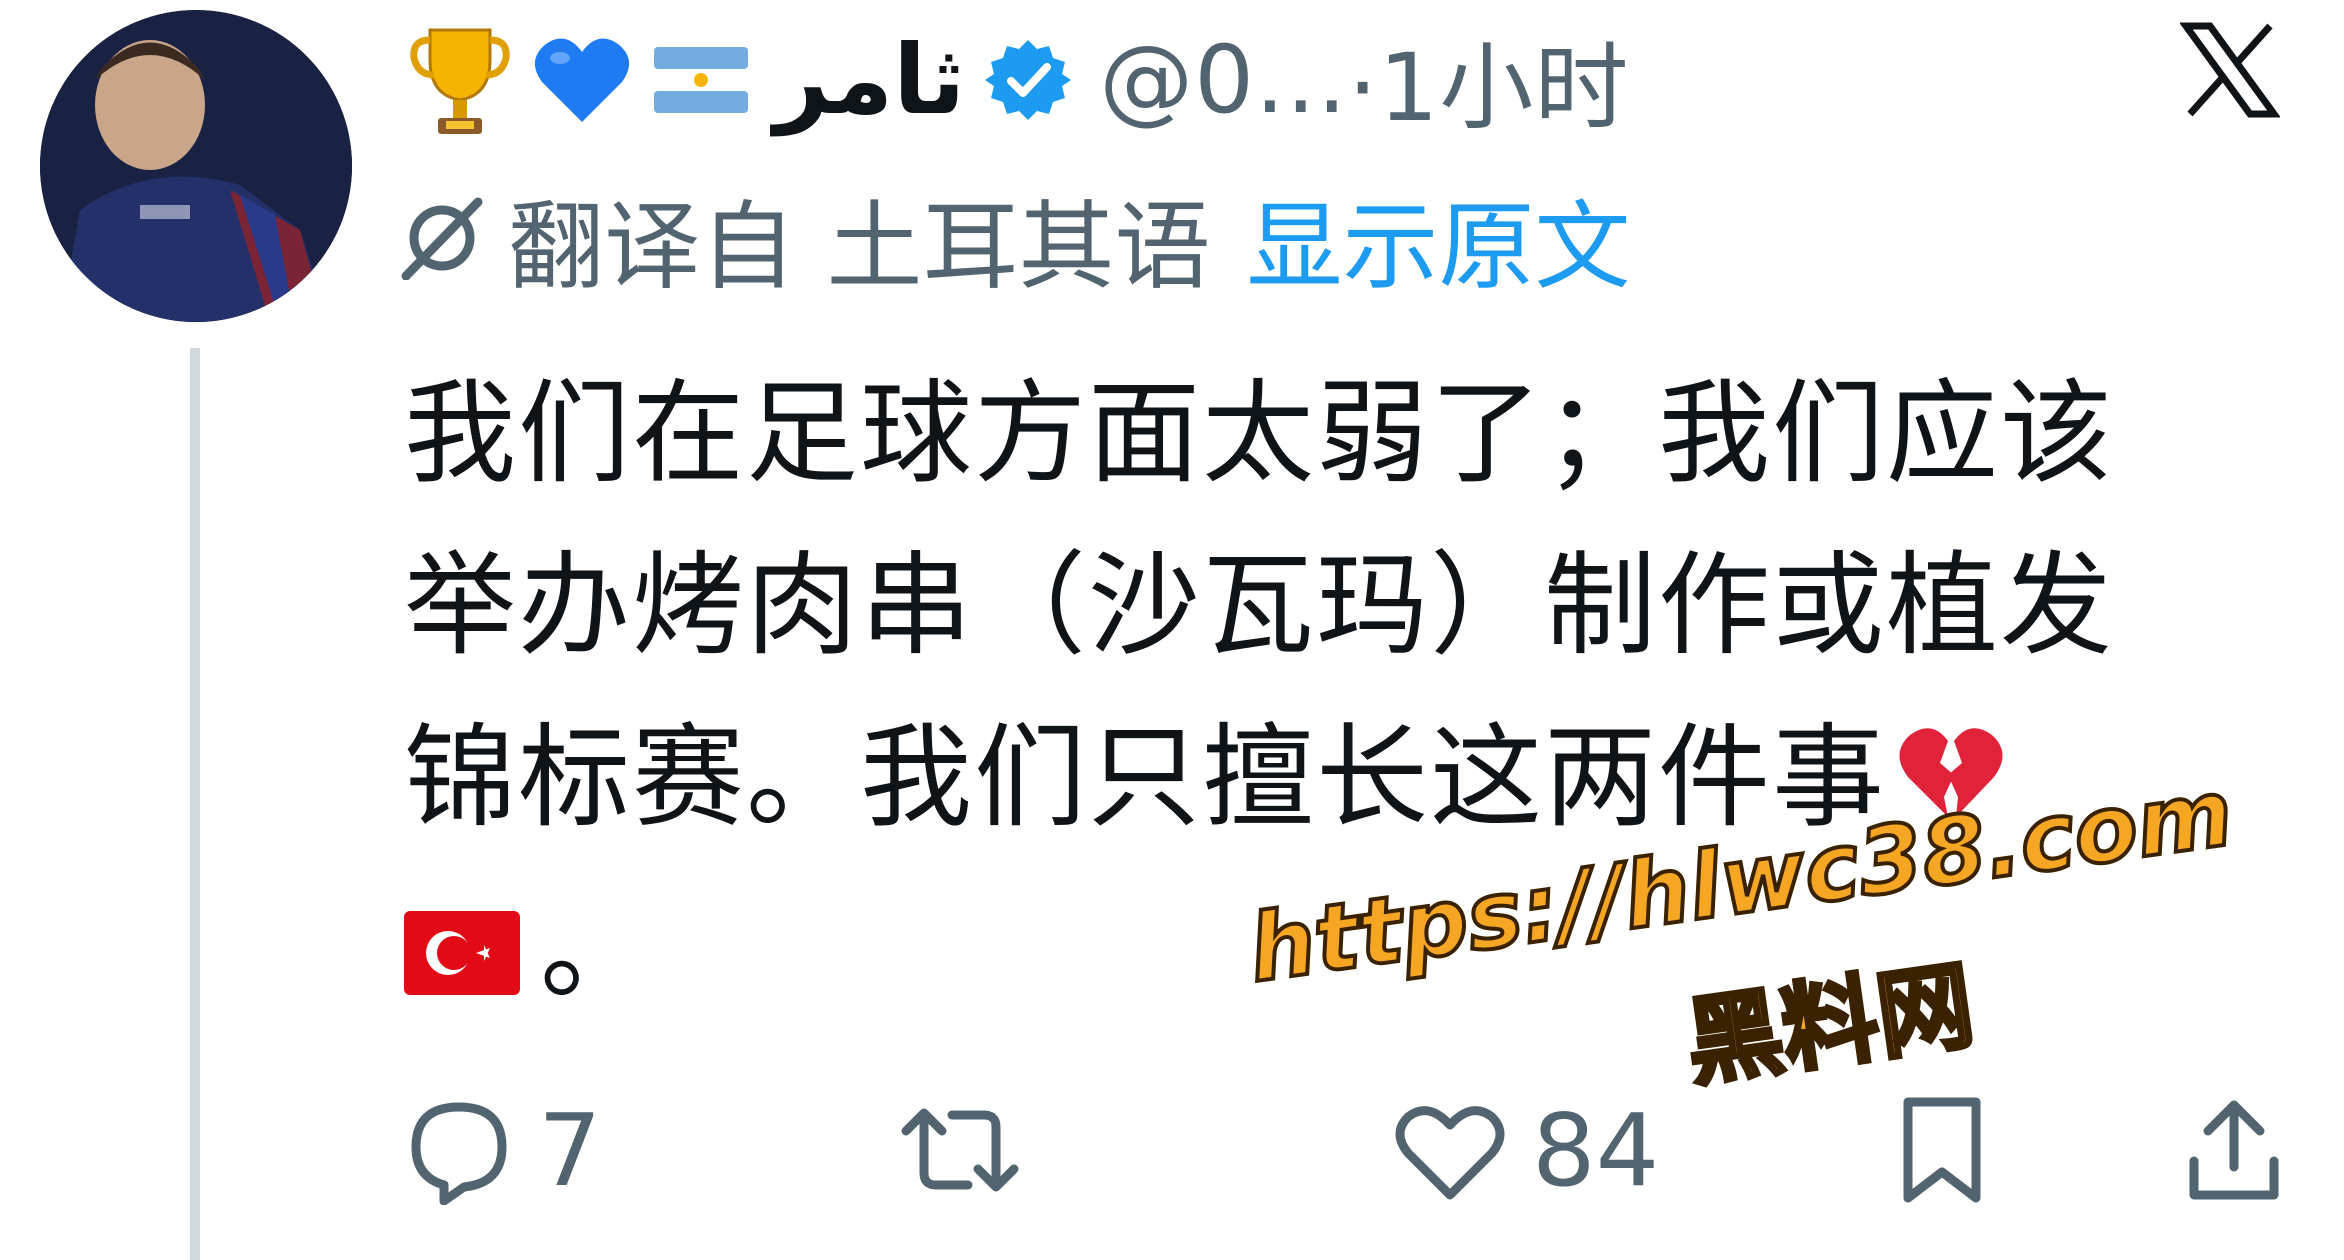  I want to click on translated-from-label: 翻译自 土耳其语, so click(859, 246).